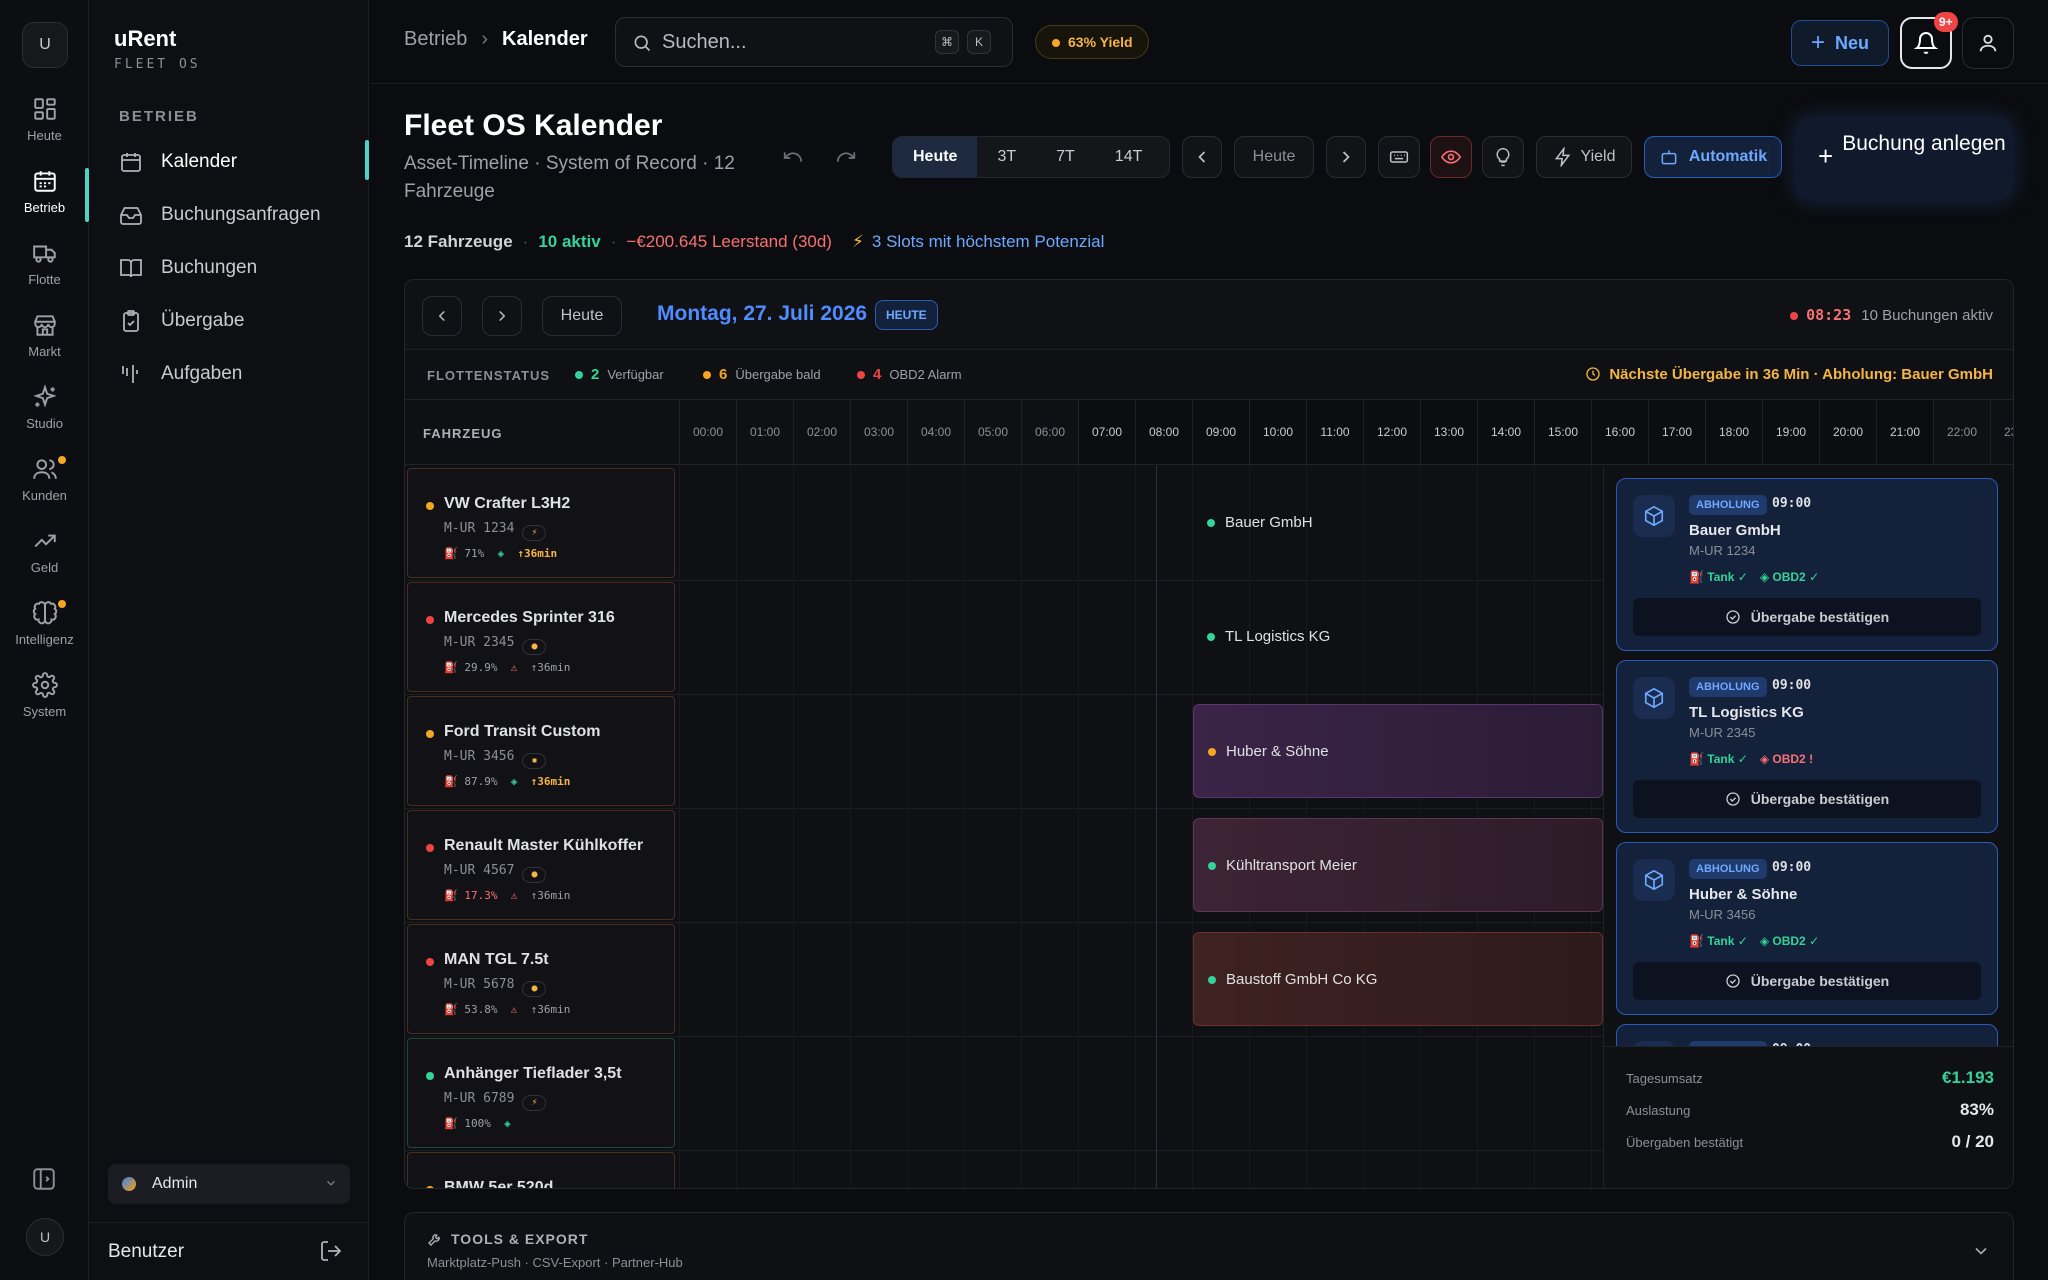 The image size is (2048, 1280). What do you see at coordinates (1398, 865) in the screenshot?
I see `booking-block: Kühltransport Meier` at bounding box center [1398, 865].